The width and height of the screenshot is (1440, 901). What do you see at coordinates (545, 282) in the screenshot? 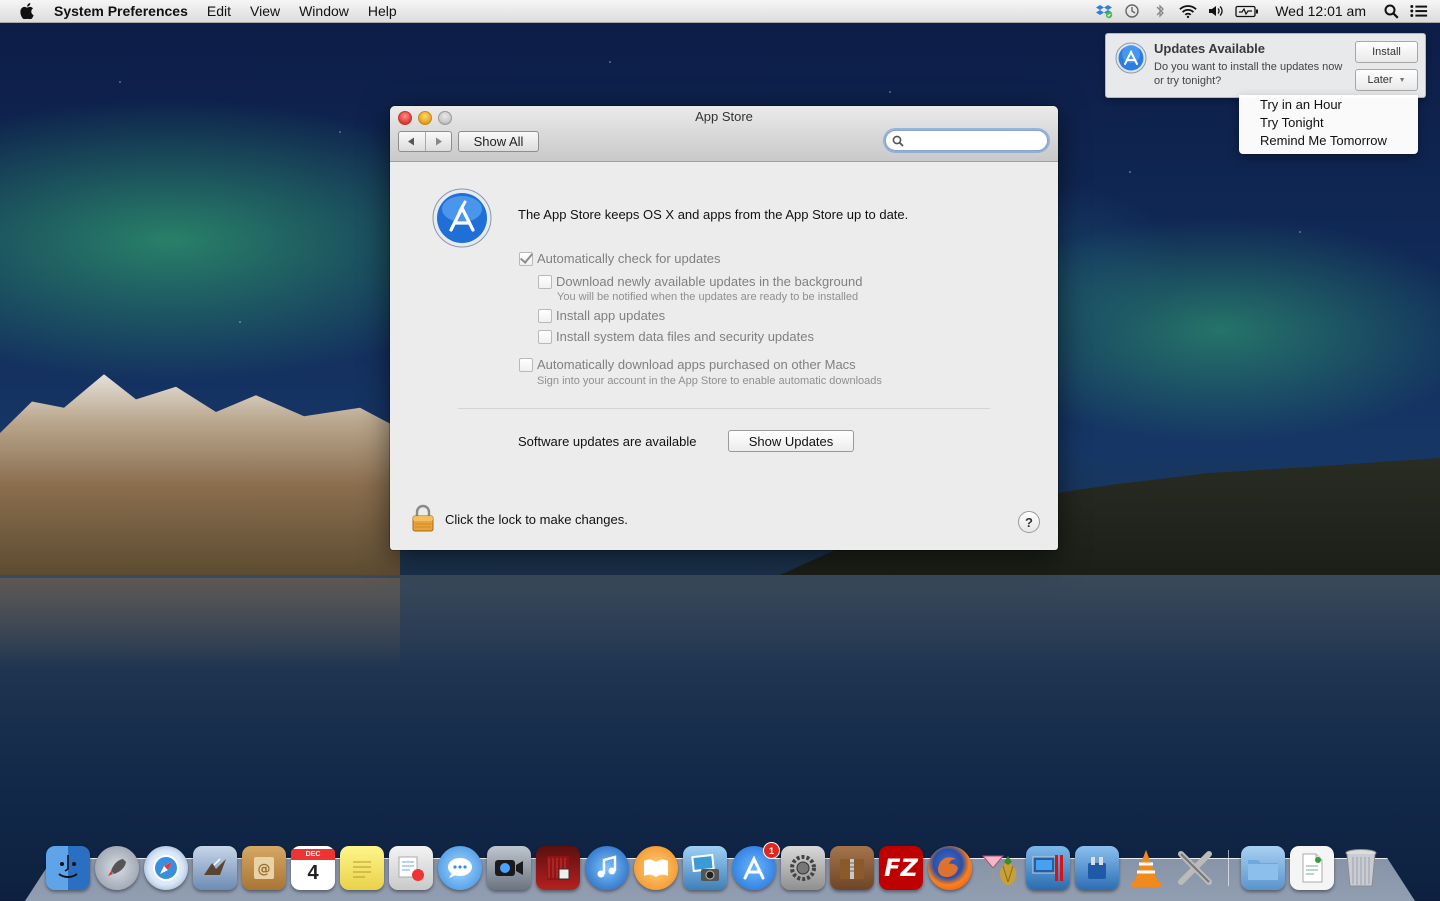
I see `download-background-checkbox` at bounding box center [545, 282].